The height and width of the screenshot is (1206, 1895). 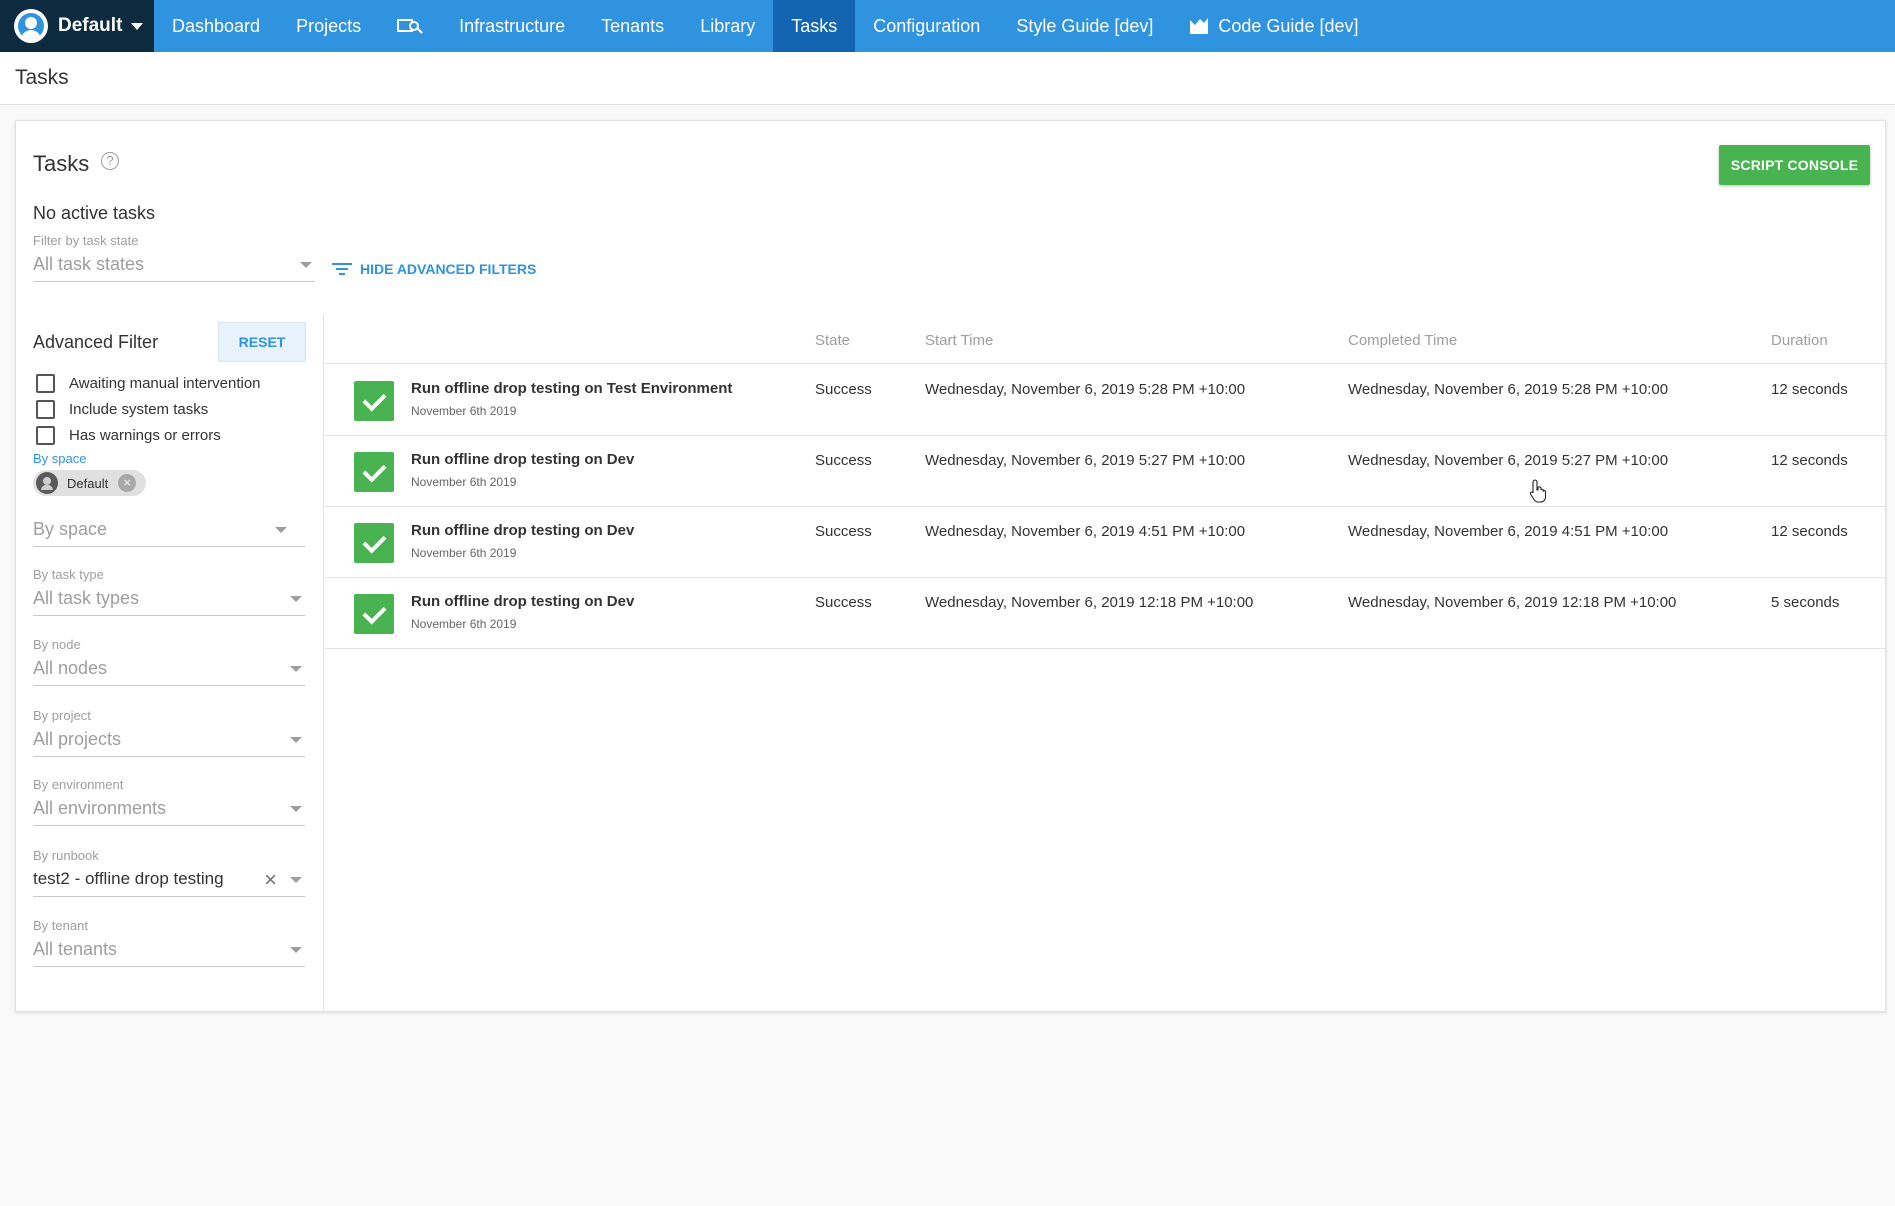 What do you see at coordinates (31, 26) in the screenshot?
I see `octopus-logo-icon` at bounding box center [31, 26].